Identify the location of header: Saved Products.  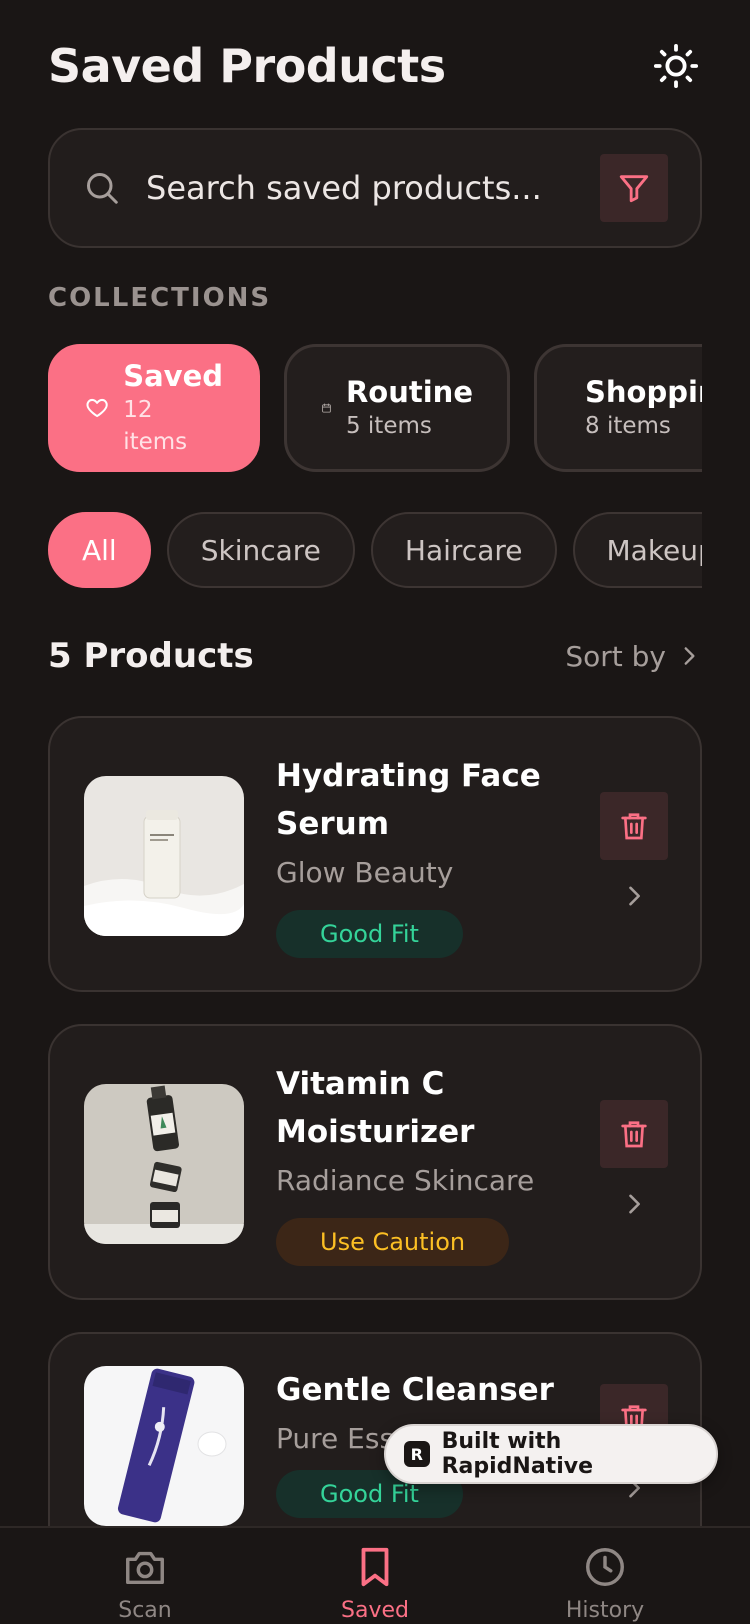
(375, 66).